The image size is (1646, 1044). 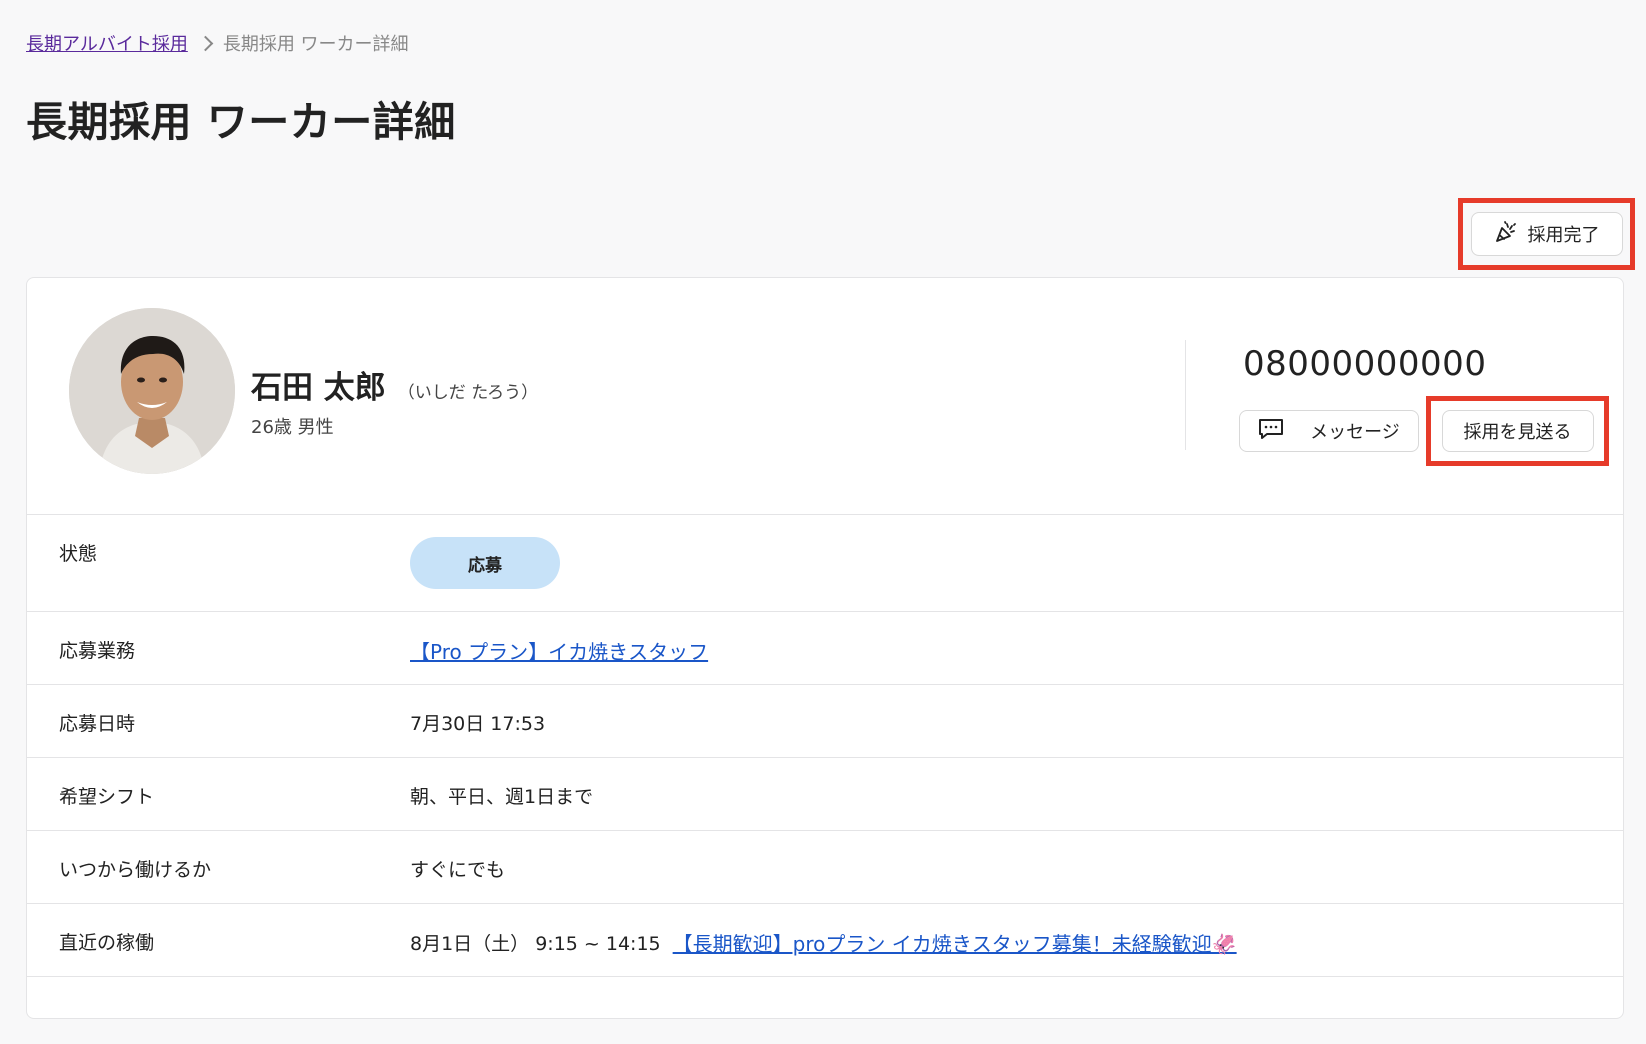 What do you see at coordinates (78, 554) in the screenshot?
I see `status-label: 状態` at bounding box center [78, 554].